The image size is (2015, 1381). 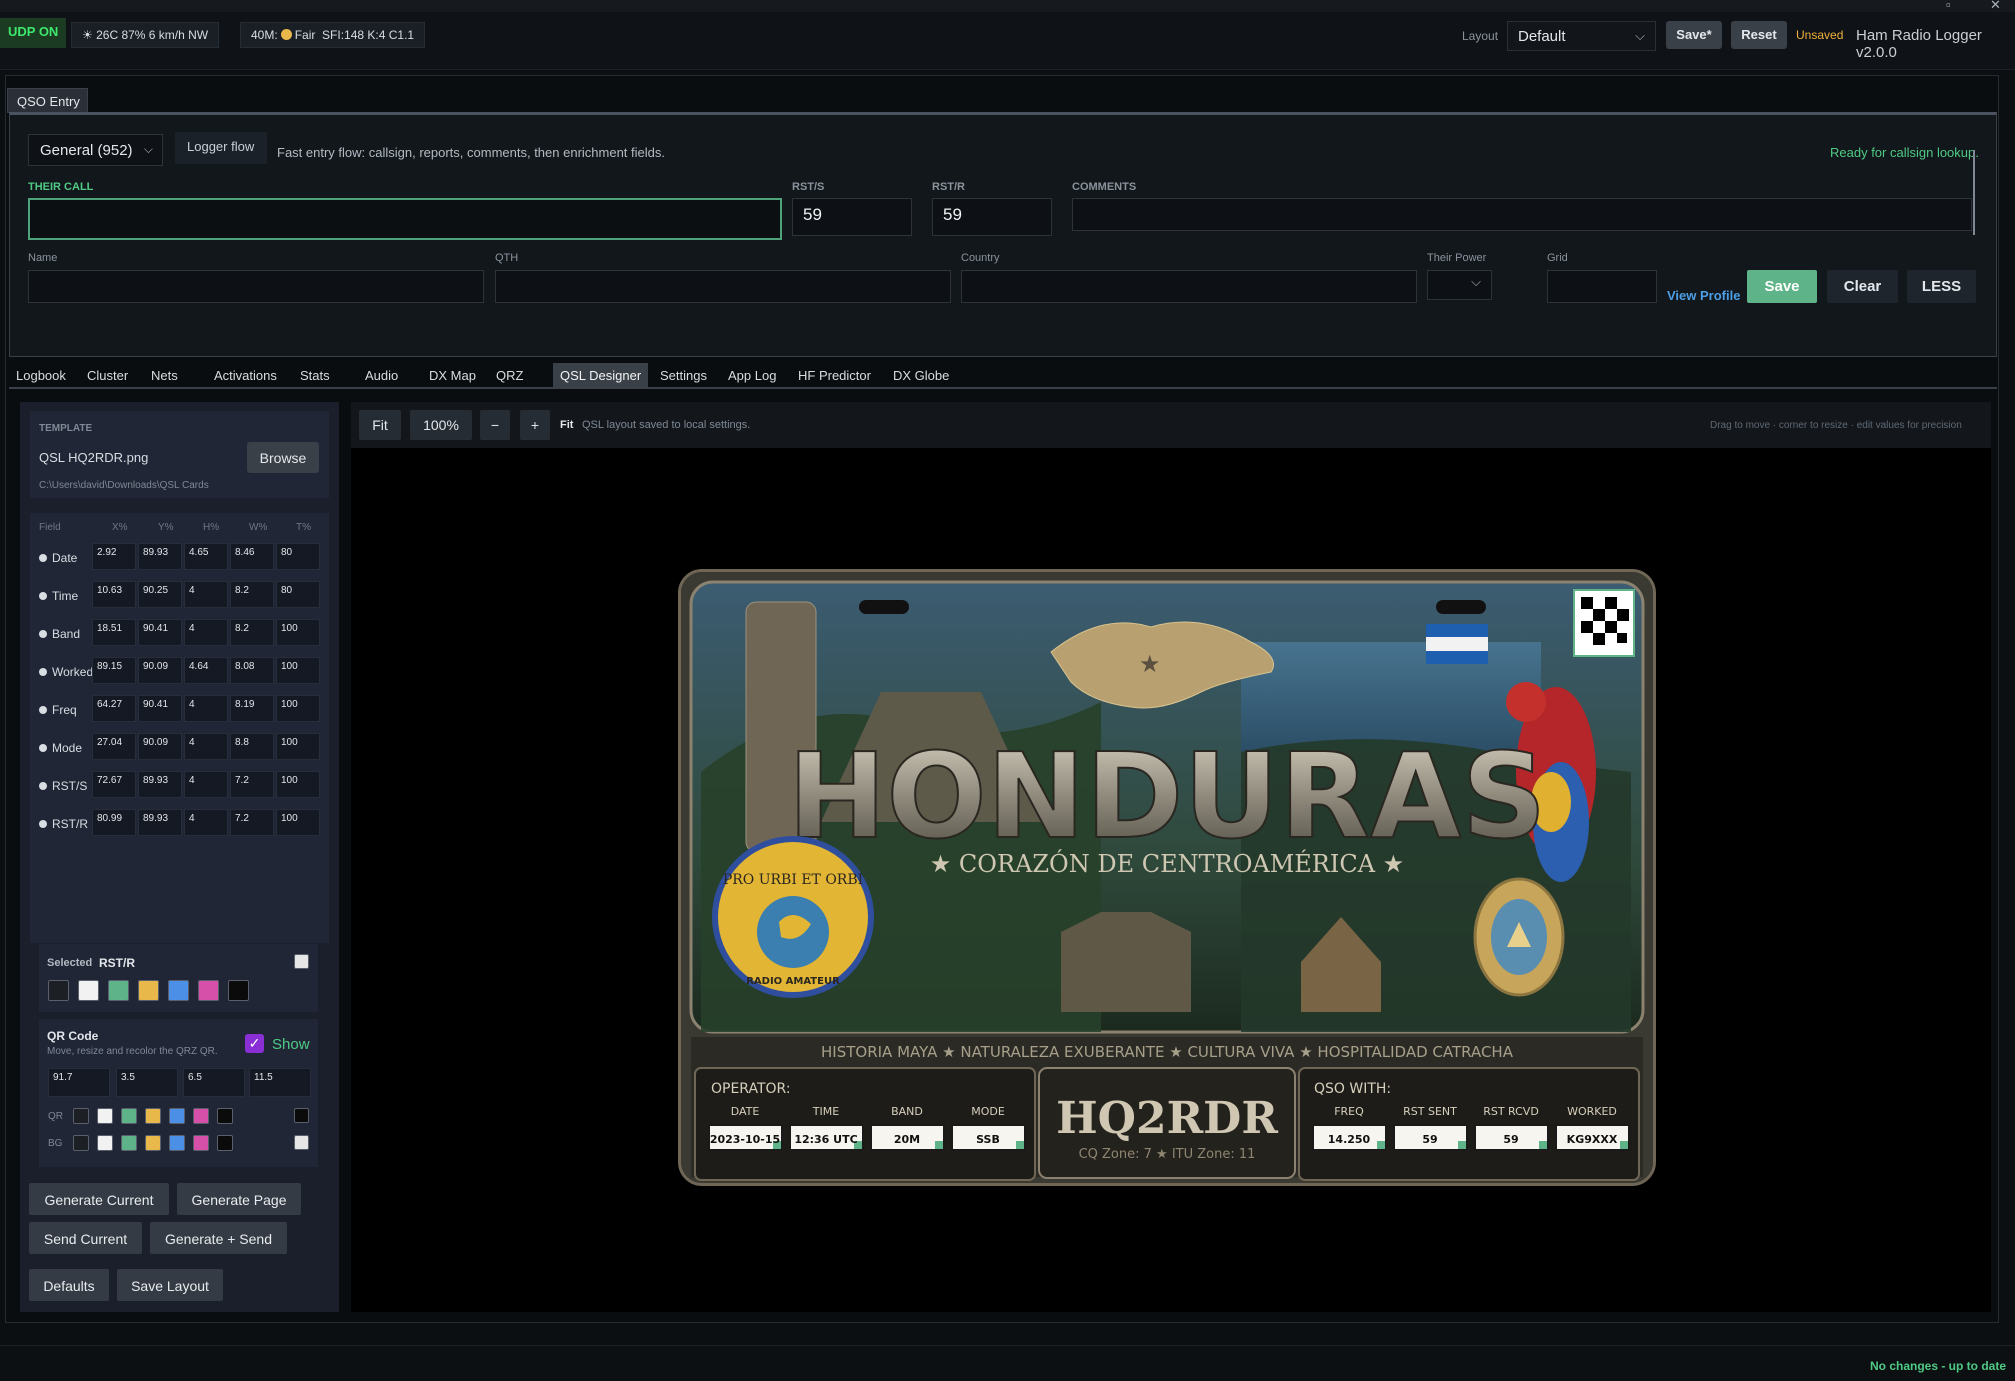 What do you see at coordinates (301, 961) in the screenshot?
I see `selected-color-indicator` at bounding box center [301, 961].